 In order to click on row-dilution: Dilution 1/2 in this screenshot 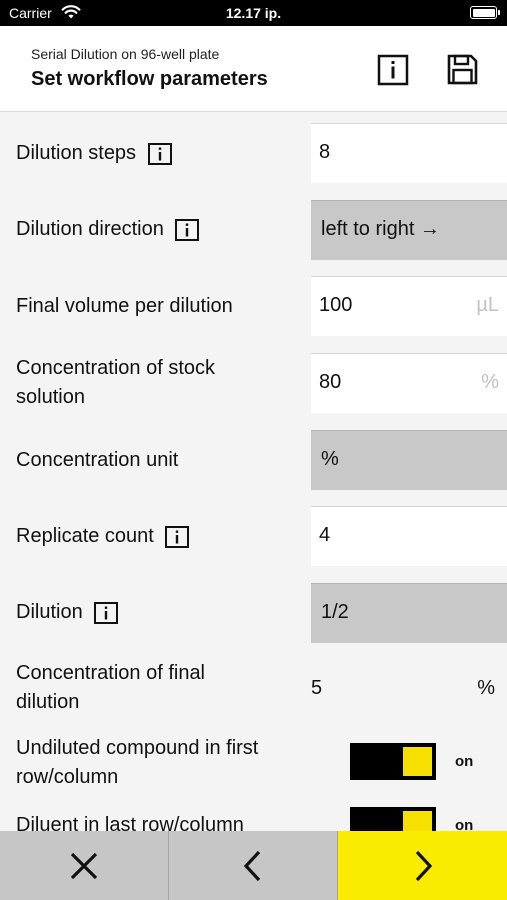, I will do `click(253, 613)`.